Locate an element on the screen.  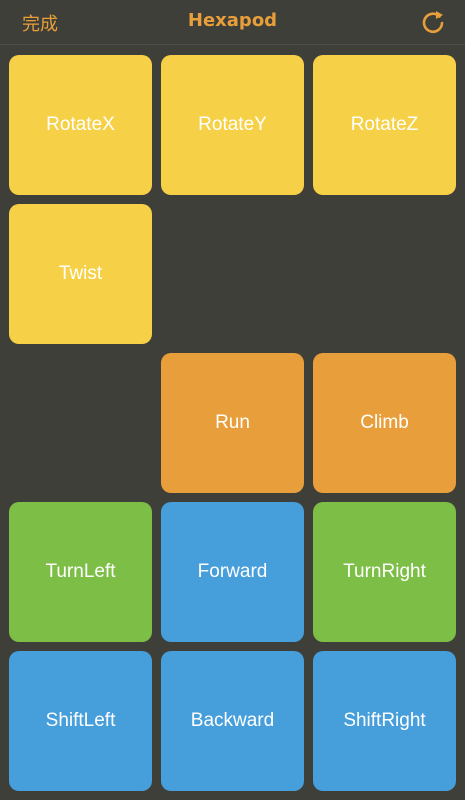
rotate-x-button: RotateX is located at coordinates (80, 125).